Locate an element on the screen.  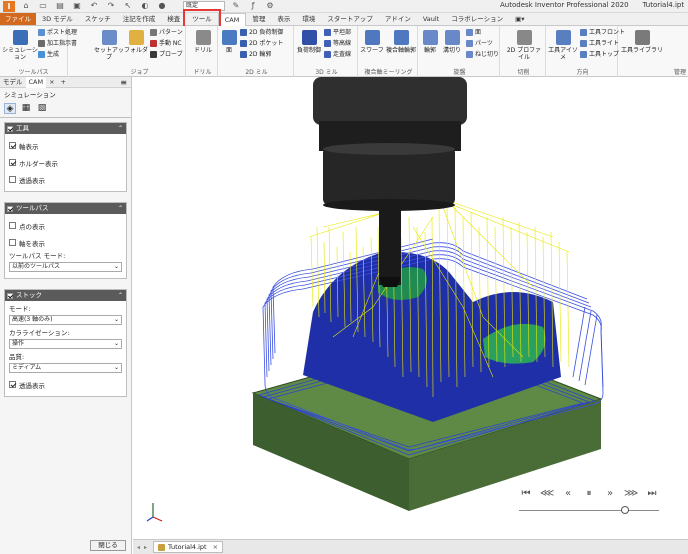
tab-3d-model: 3D モデル is located at coordinates (57, 19).